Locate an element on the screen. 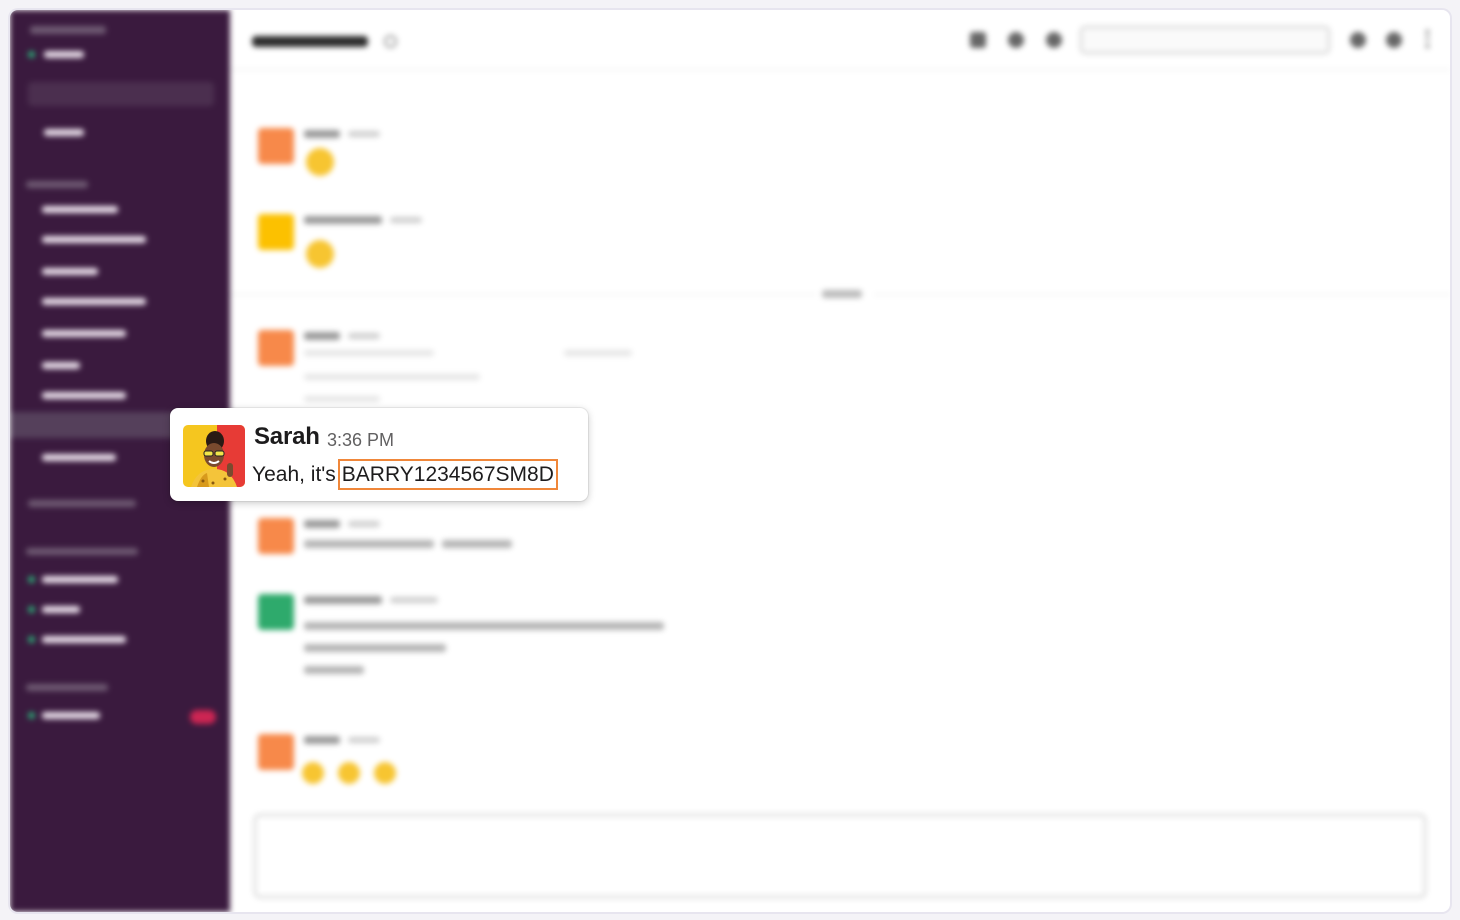  more-icon is located at coordinates (1428, 39).